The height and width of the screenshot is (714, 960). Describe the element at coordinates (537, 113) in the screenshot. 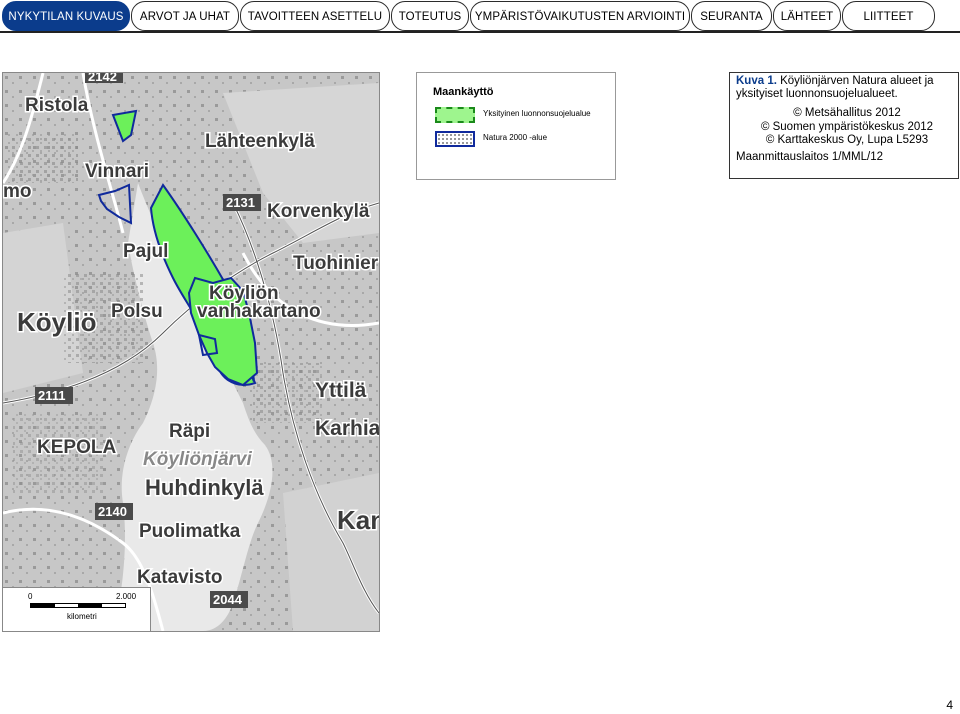

I see `legend-label-private-reserve: Yksityinen luonnonsuojelualue` at that location.